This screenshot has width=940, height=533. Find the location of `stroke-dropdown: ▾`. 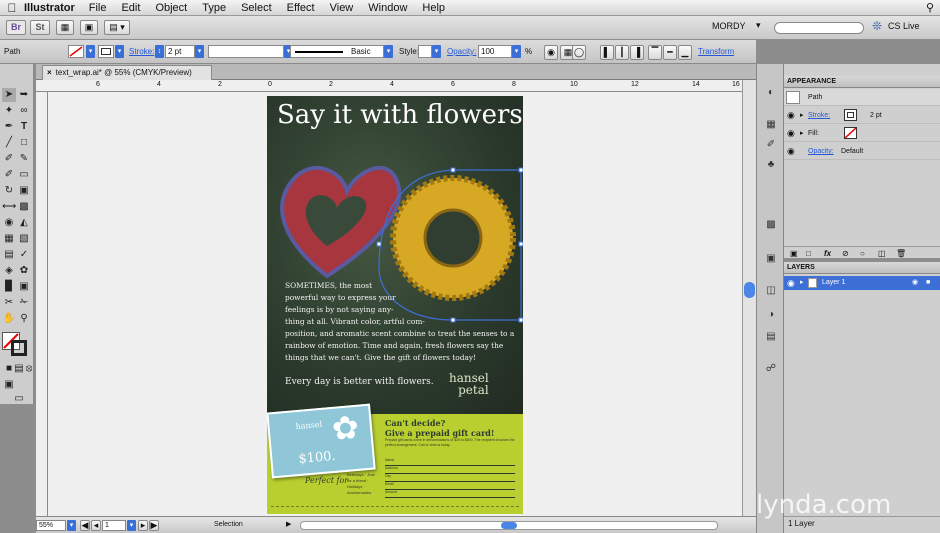

stroke-dropdown: ▾ is located at coordinates (119, 51).